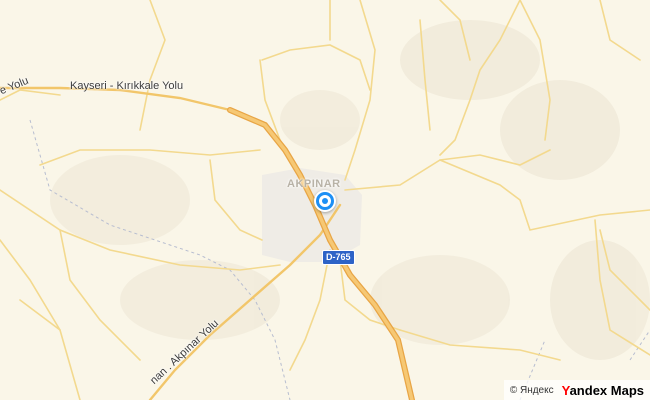  I want to click on brand-letter-y: Y, so click(565, 390).